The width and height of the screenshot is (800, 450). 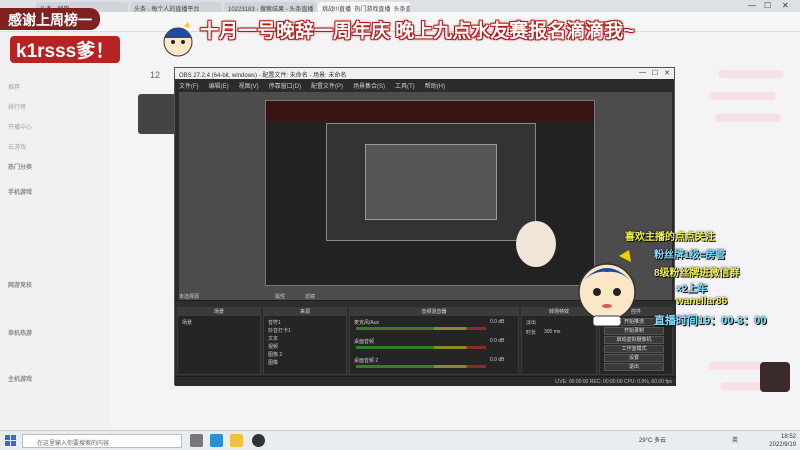 I want to click on mixer-channel-name: 桌面音频 2, so click(x=366, y=361).